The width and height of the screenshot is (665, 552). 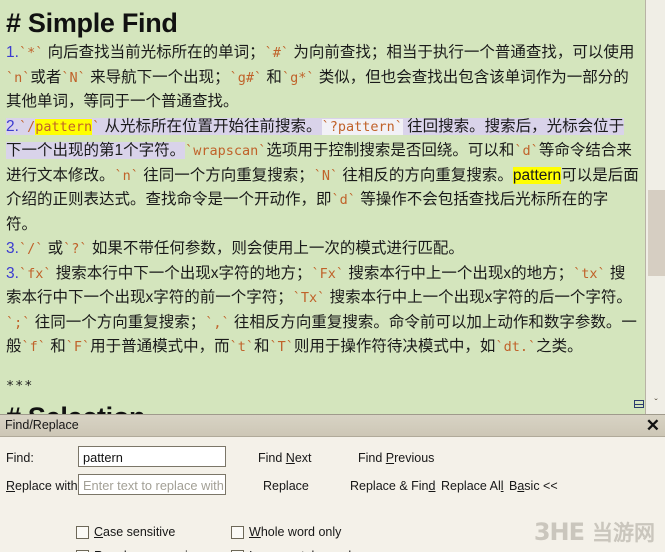 What do you see at coordinates (322, 407) in the screenshot?
I see `heading-selection: # Selection` at bounding box center [322, 407].